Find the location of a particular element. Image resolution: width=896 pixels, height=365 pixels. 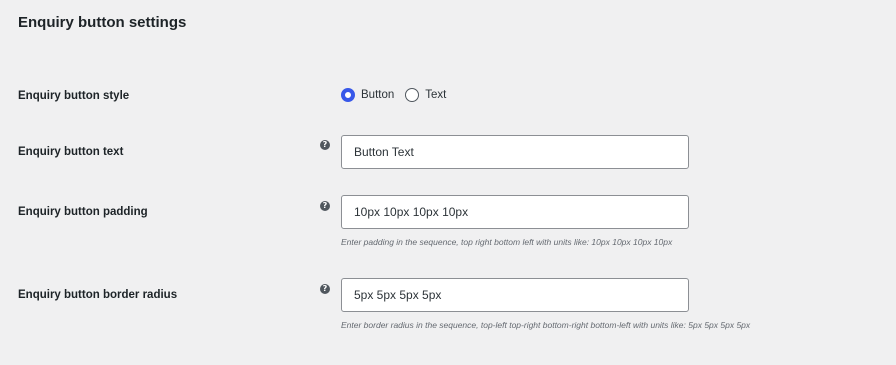

button-padding-label: Enquiry button padding is located at coordinates (83, 212).